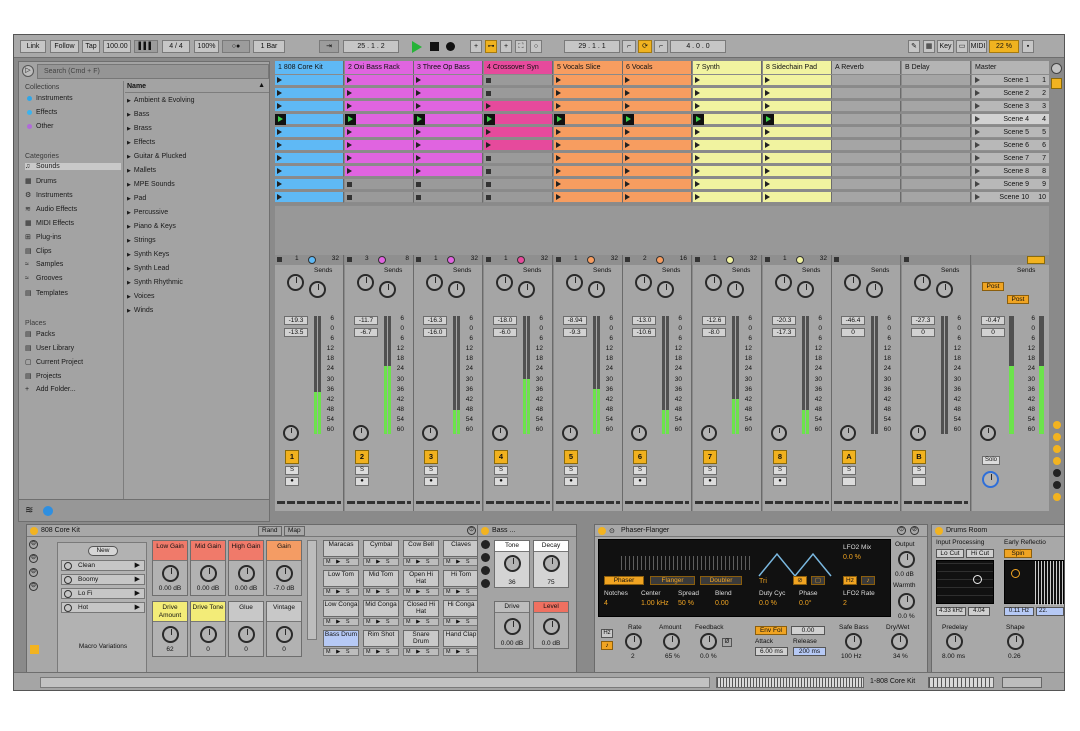 The height and width of the screenshot is (731, 1080). I want to click on name-item-1: ▶ Bass, so click(138, 114).